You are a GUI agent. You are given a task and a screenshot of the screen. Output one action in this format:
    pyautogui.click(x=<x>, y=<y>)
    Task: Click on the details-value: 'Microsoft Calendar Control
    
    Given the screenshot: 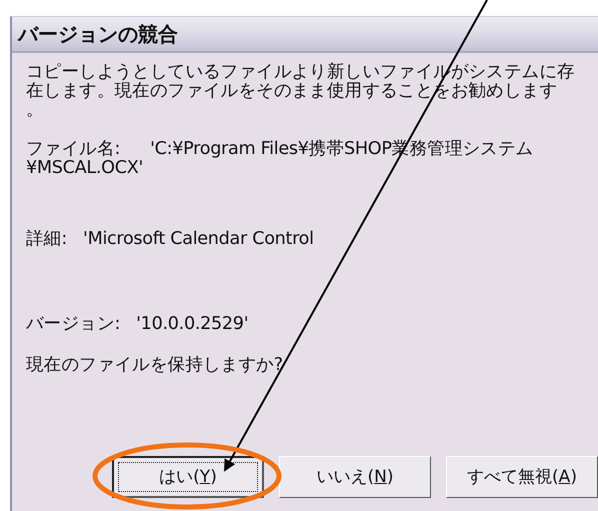 What is the action you would take?
    pyautogui.click(x=198, y=239)
    